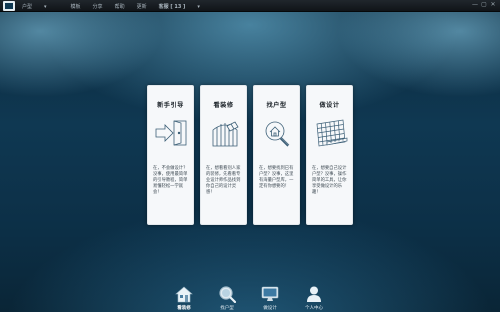 The width and height of the screenshot is (500, 312). I want to click on user-icon, so click(314, 294).